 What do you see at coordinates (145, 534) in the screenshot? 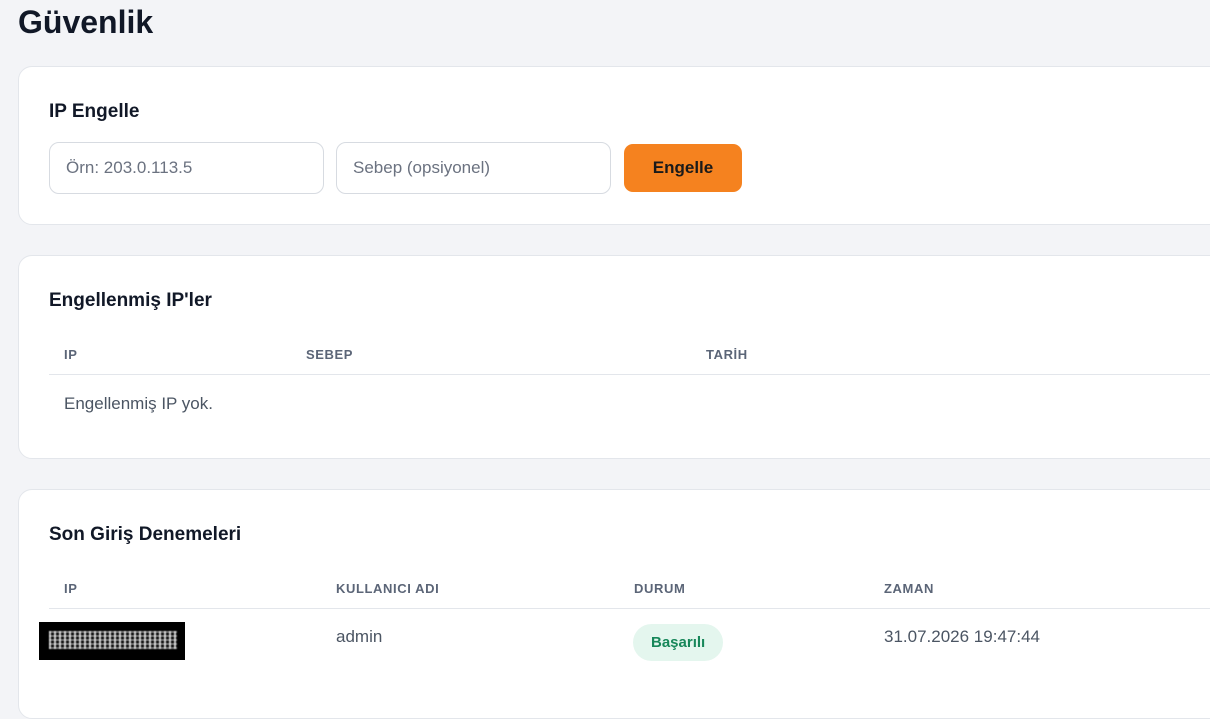
I see `login-attempts-title: Son Giriş Denemeleri` at bounding box center [145, 534].